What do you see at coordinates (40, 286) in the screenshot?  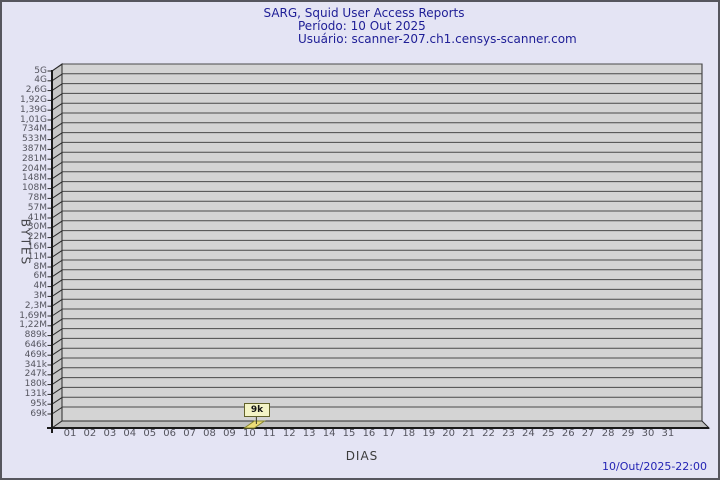 I see `y-tick-label: 4M` at bounding box center [40, 286].